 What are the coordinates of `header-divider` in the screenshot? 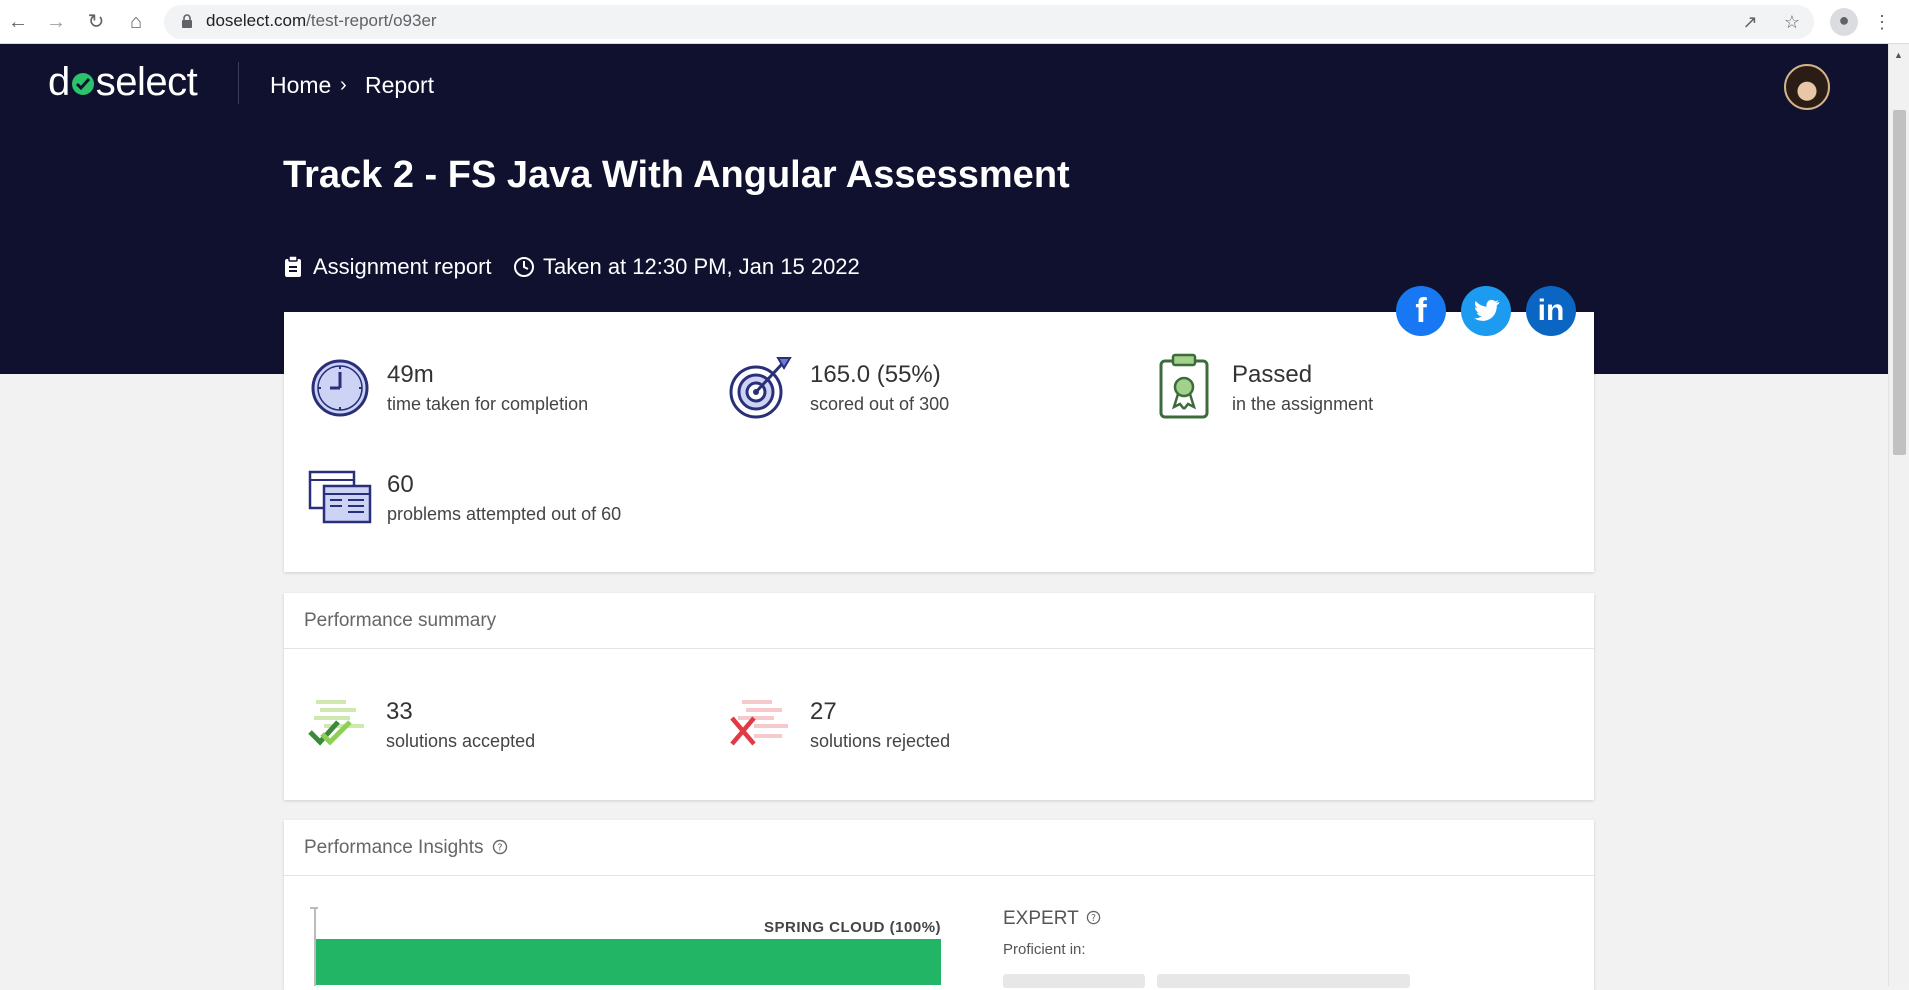 It's located at (238, 83).